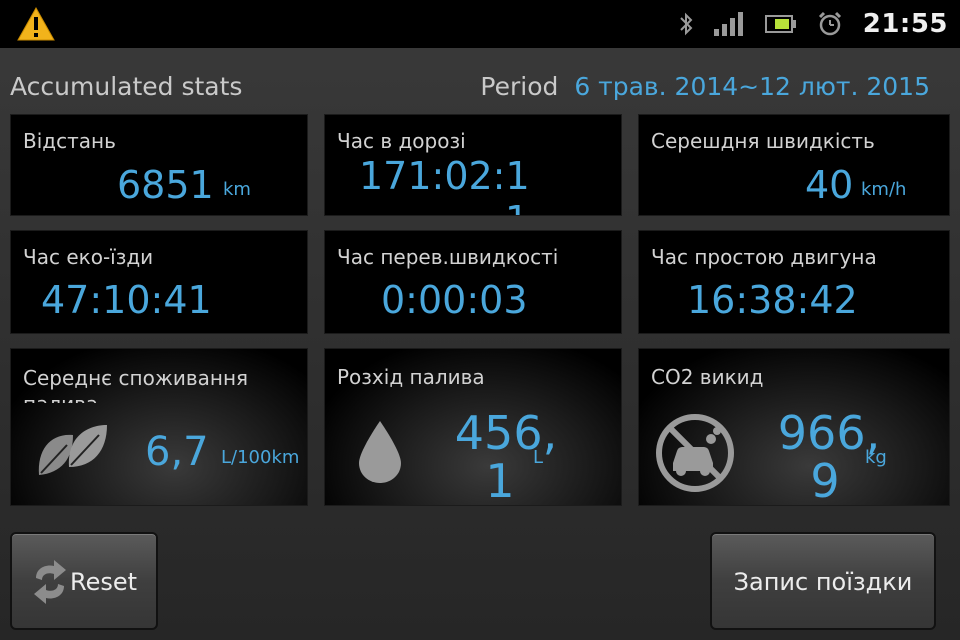  What do you see at coordinates (829, 23) in the screenshot?
I see `alarm-clock-icon` at bounding box center [829, 23].